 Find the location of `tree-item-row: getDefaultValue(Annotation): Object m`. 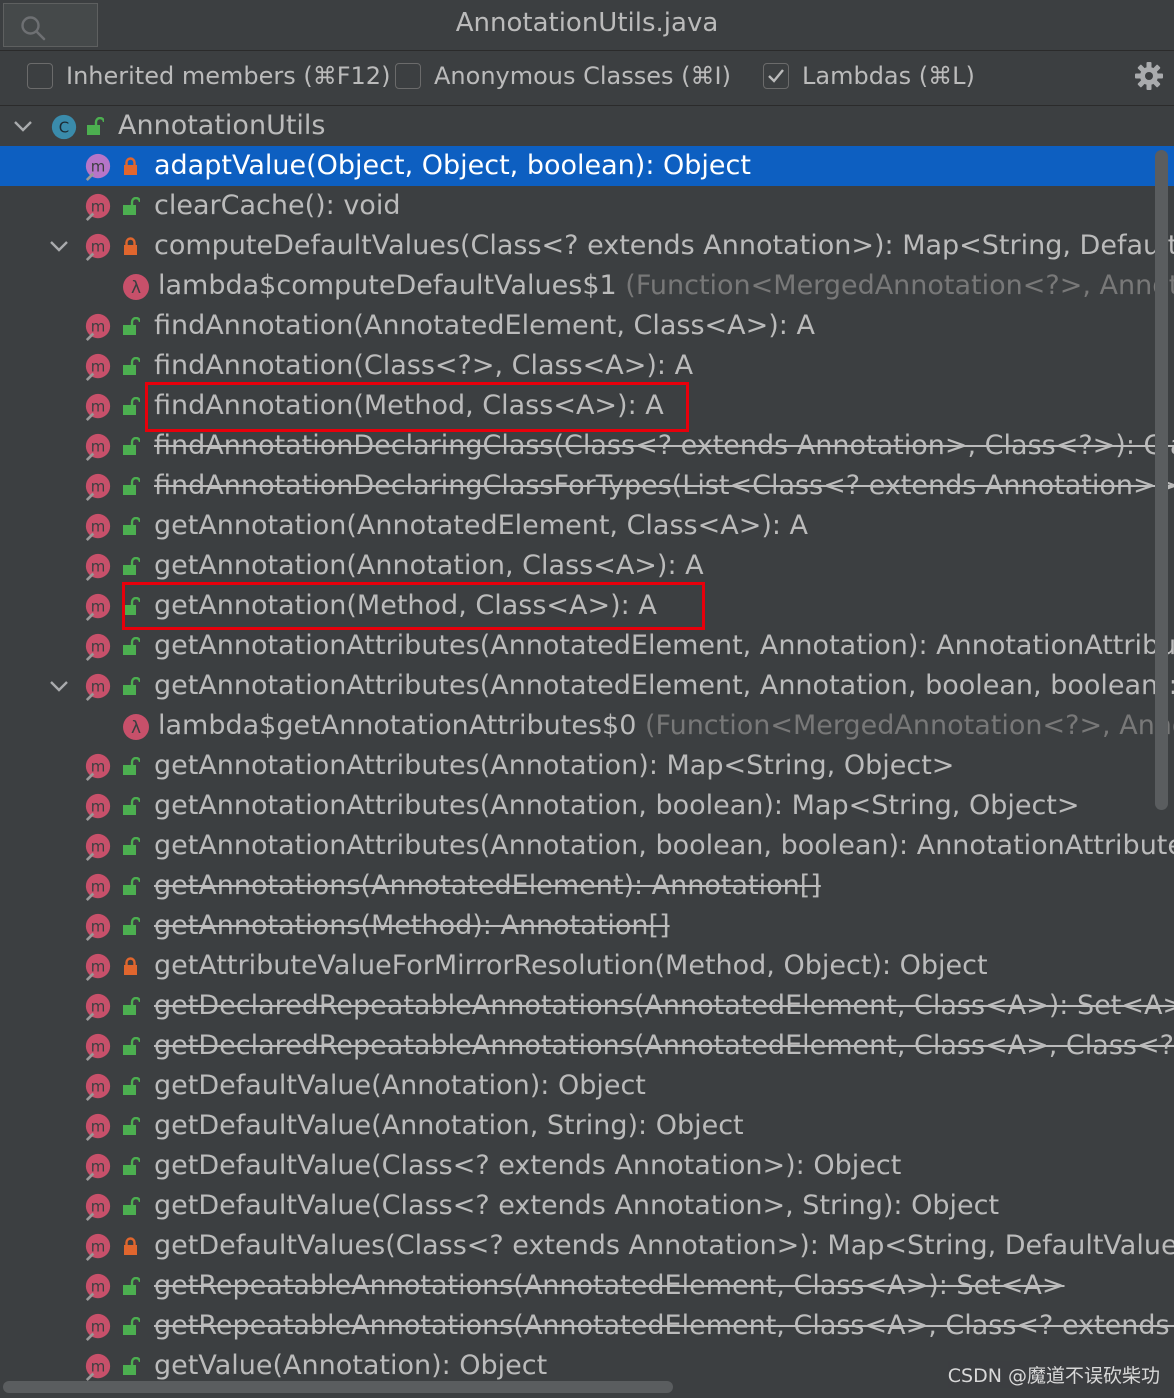

tree-item-row: getDefaultValue(Annotation): Object m is located at coordinates (587, 1086).